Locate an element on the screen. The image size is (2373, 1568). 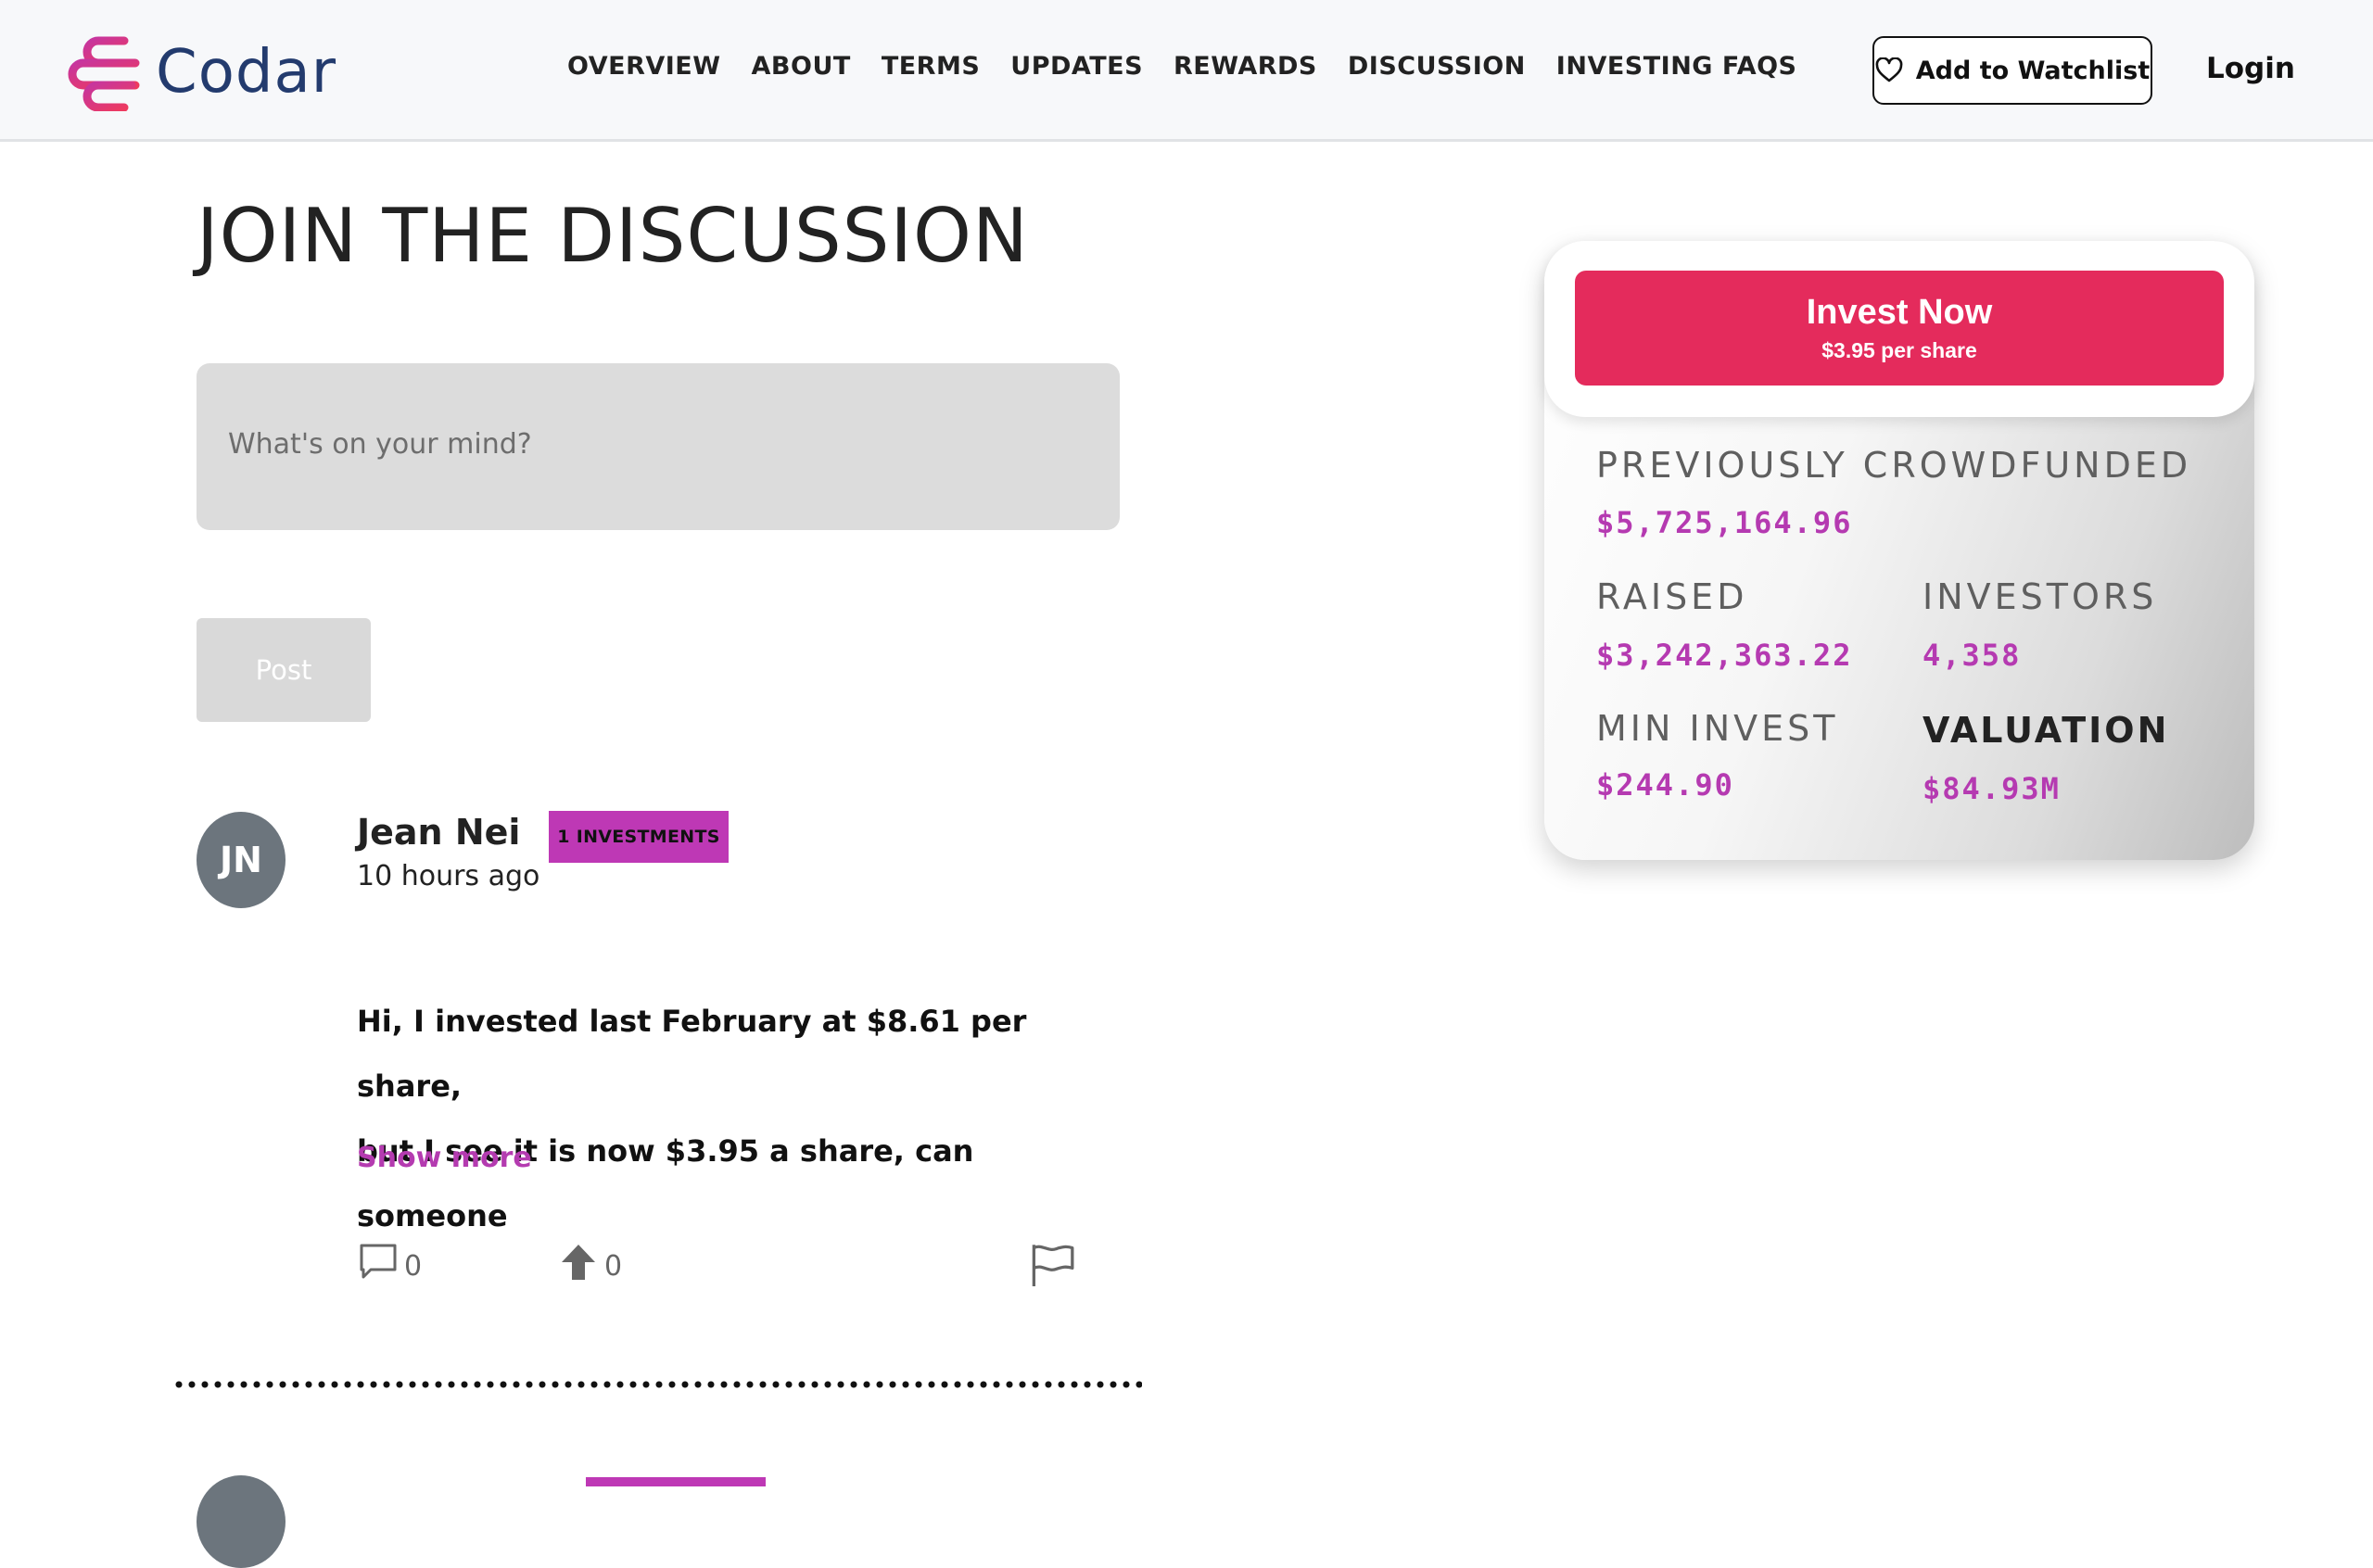
valuation-label: VALUATION is located at coordinates (2047, 730).